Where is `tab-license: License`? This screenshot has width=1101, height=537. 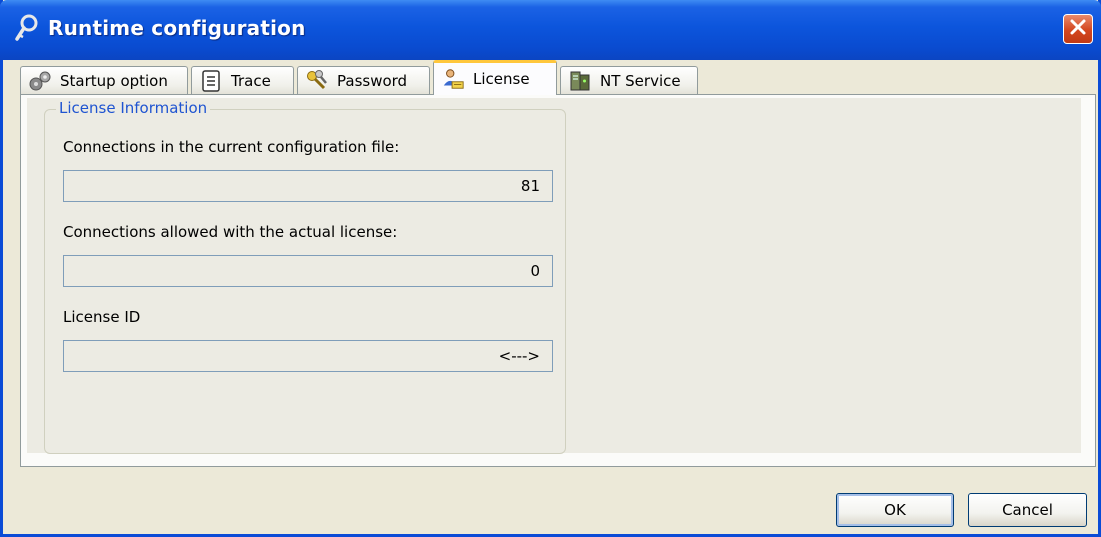
tab-license: License is located at coordinates (495, 77).